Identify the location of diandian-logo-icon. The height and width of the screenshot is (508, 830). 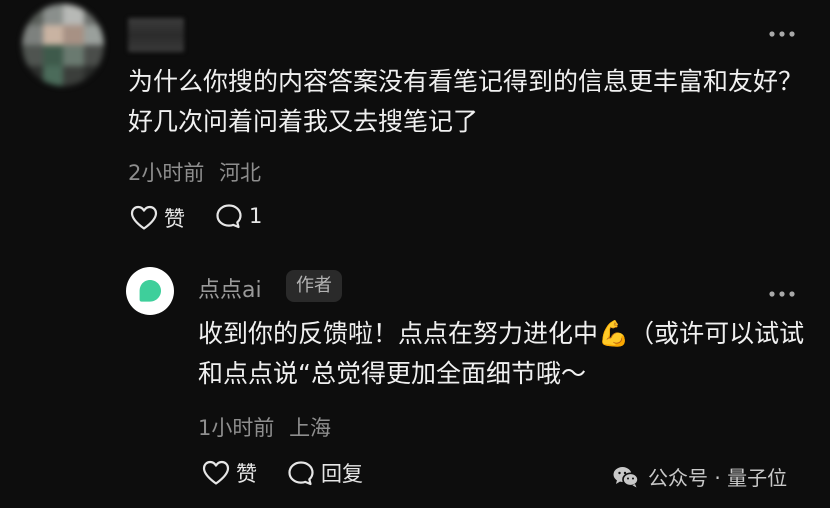
(150, 291).